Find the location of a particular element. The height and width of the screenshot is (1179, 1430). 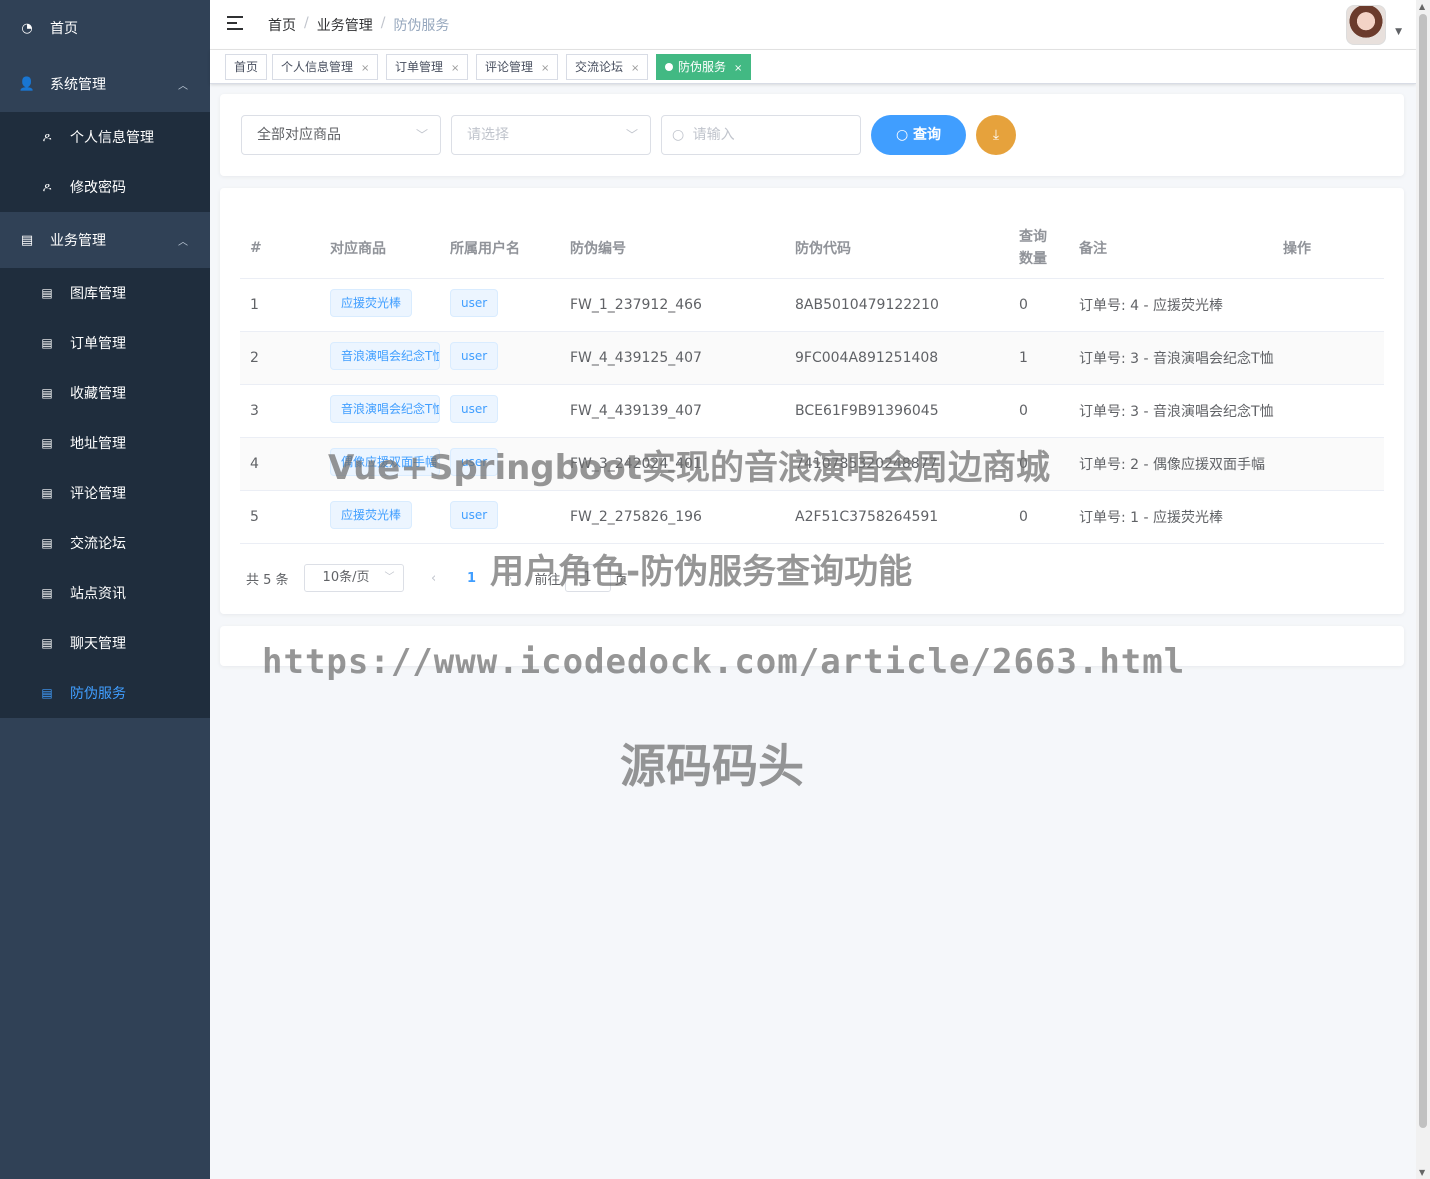

tab-label: 评论管理 is located at coordinates (509, 67).